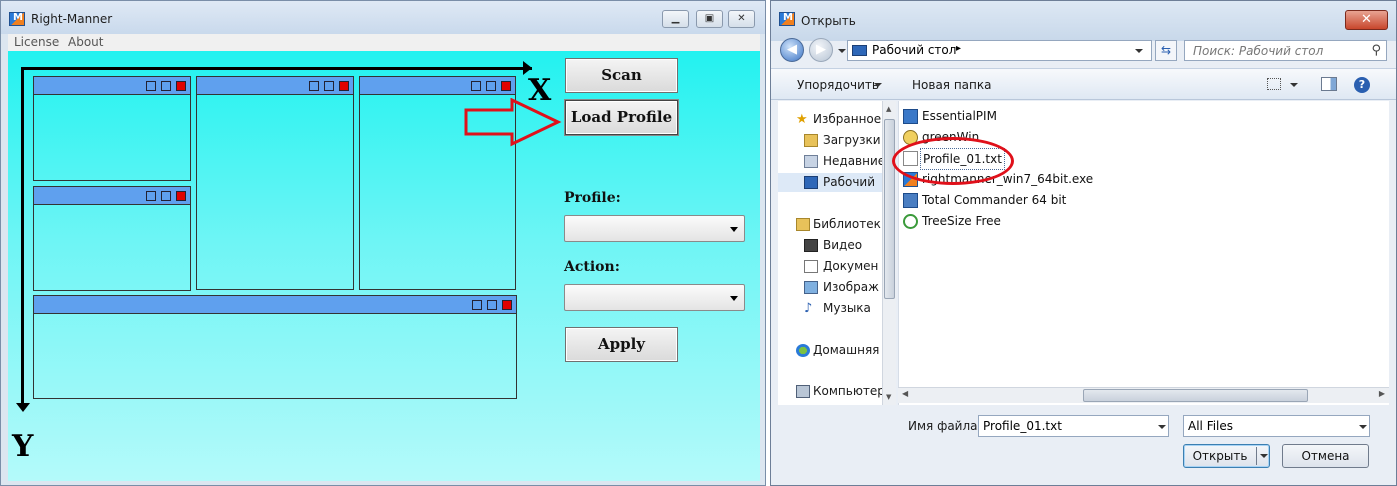 The height and width of the screenshot is (486, 1397). Describe the element at coordinates (847, 391) in the screenshot. I see `nav-item-label: Компьютер` at that location.